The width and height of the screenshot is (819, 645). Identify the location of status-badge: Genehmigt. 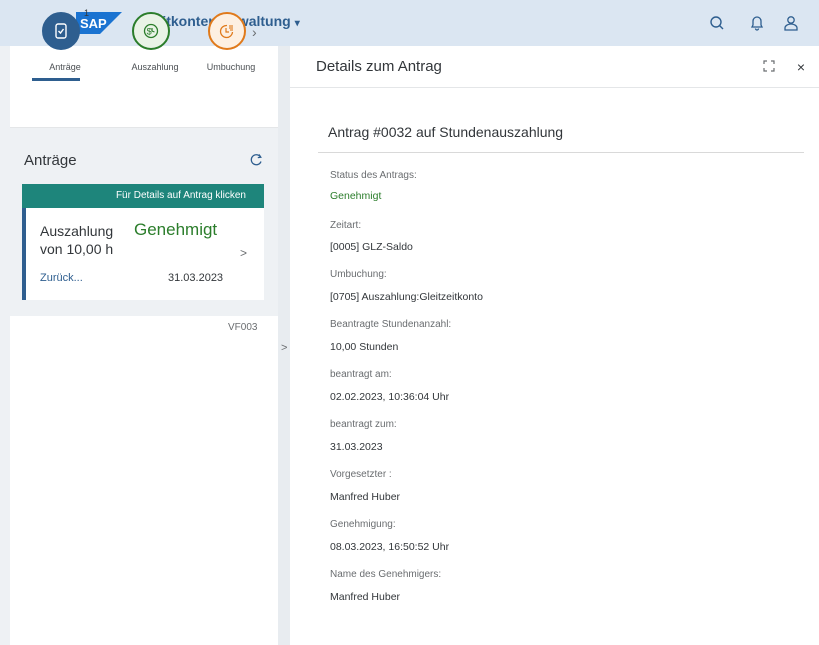
(176, 229).